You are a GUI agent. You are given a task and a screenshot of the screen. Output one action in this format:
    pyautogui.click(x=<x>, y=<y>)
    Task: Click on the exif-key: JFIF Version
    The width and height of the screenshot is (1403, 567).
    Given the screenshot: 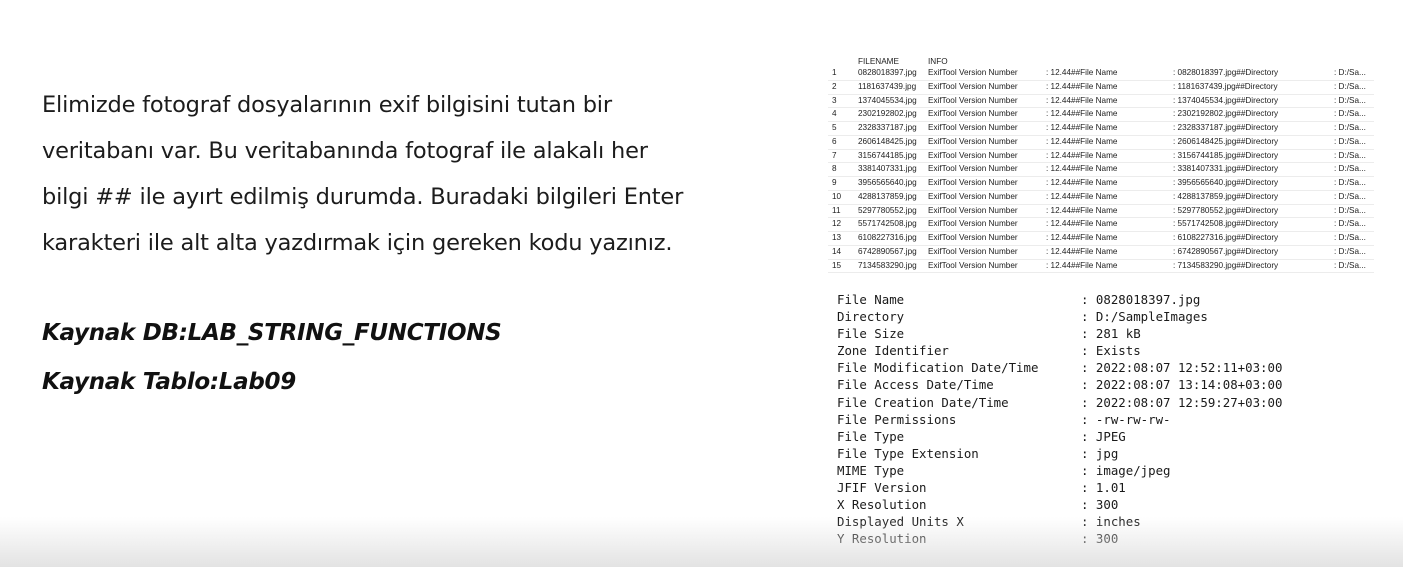 What is the action you would take?
    pyautogui.click(x=882, y=488)
    